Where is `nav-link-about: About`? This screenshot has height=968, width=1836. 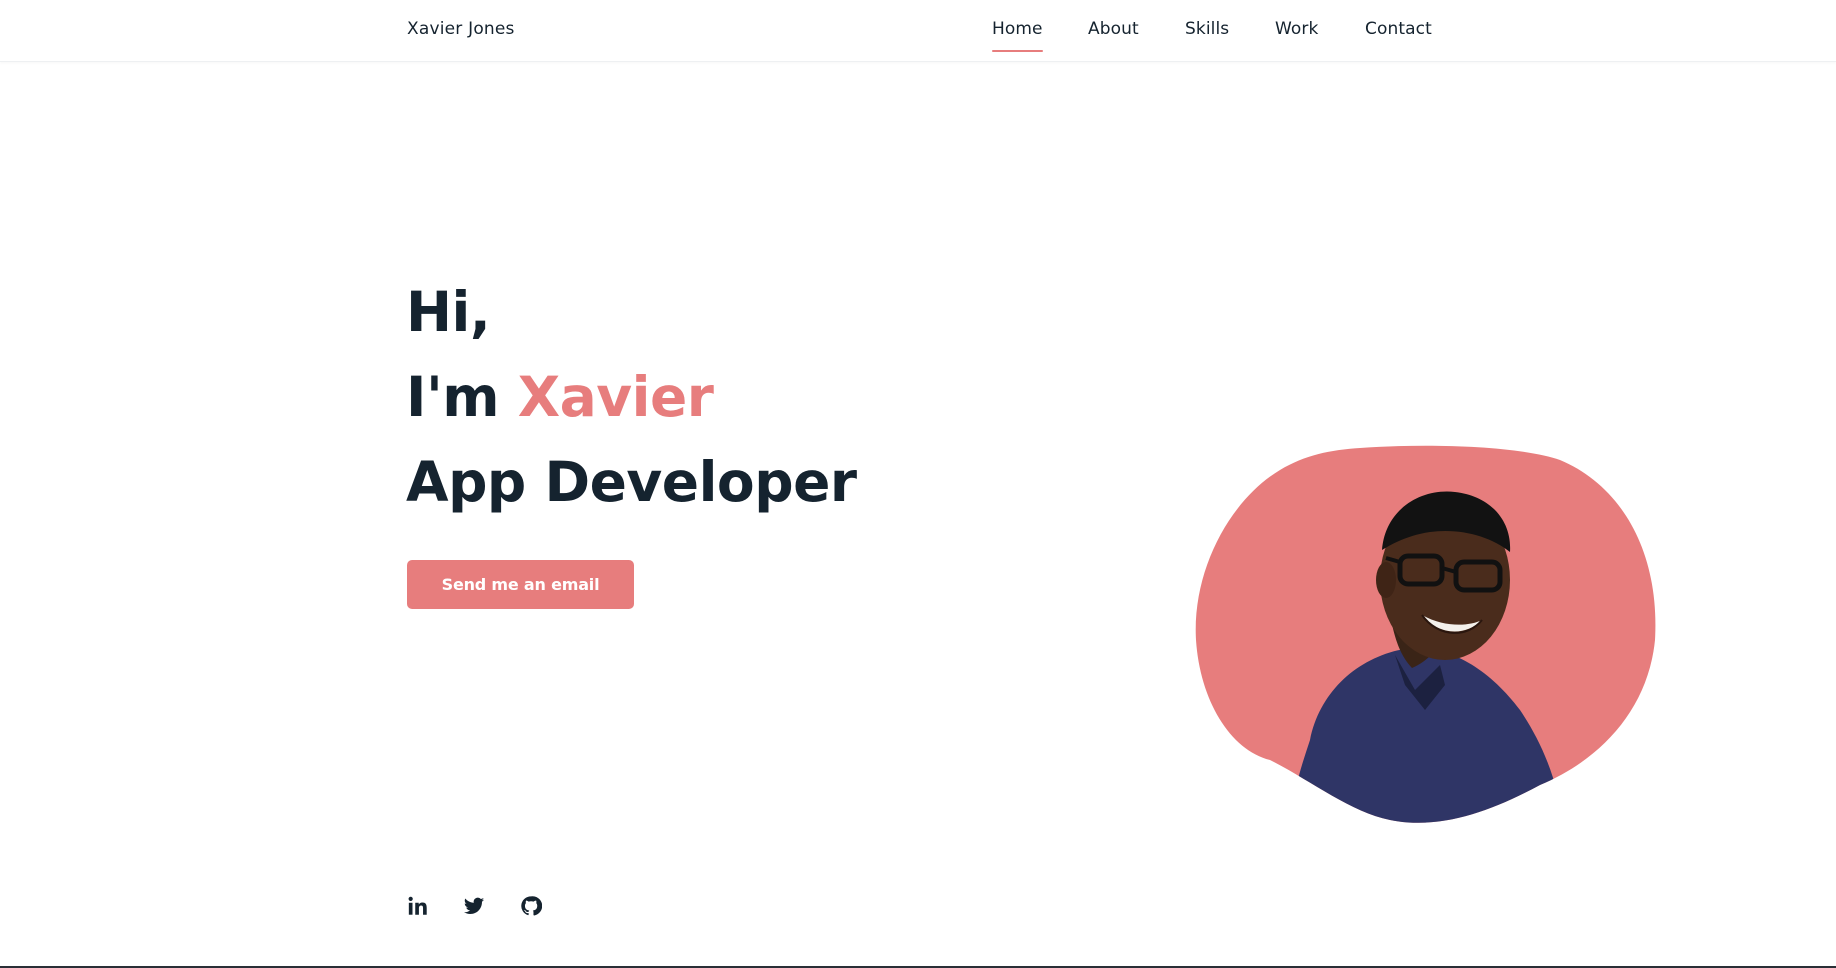
nav-link-about: About is located at coordinates (1113, 29).